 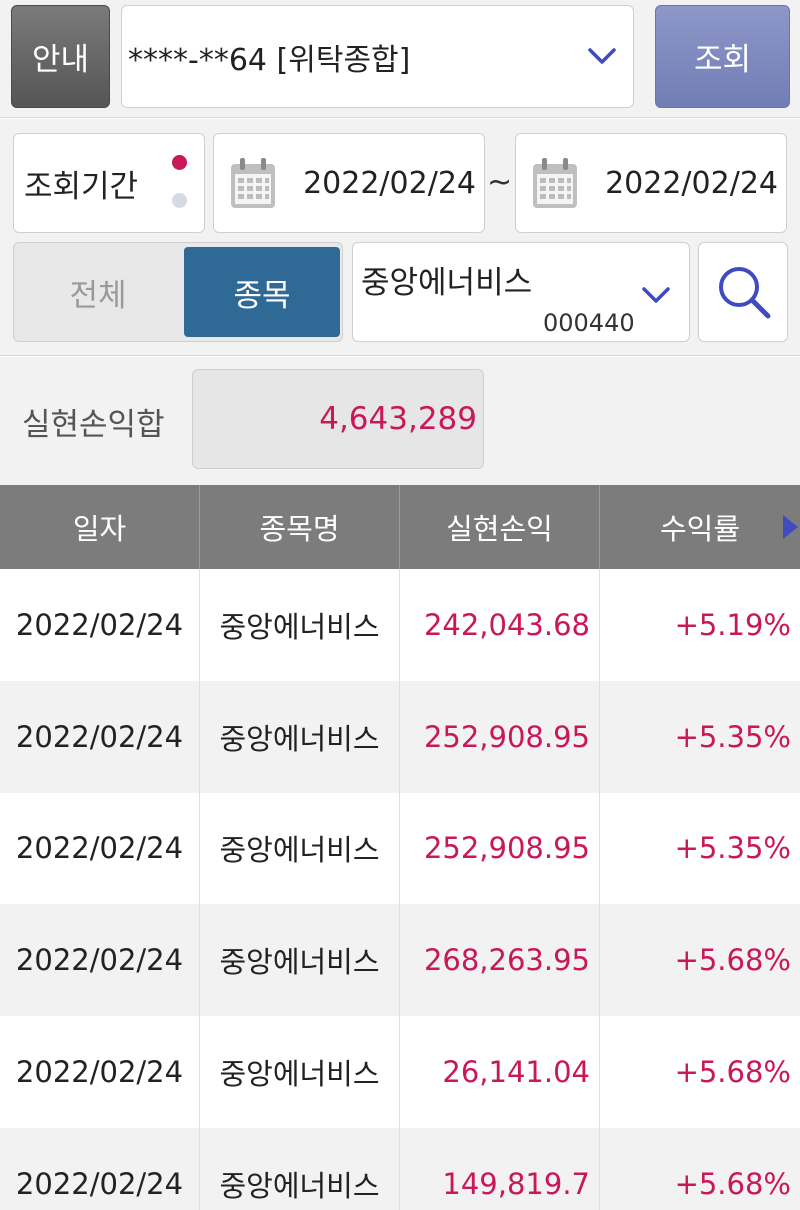 I want to click on stock-select: 중앙에너비스 000440, so click(x=521, y=292).